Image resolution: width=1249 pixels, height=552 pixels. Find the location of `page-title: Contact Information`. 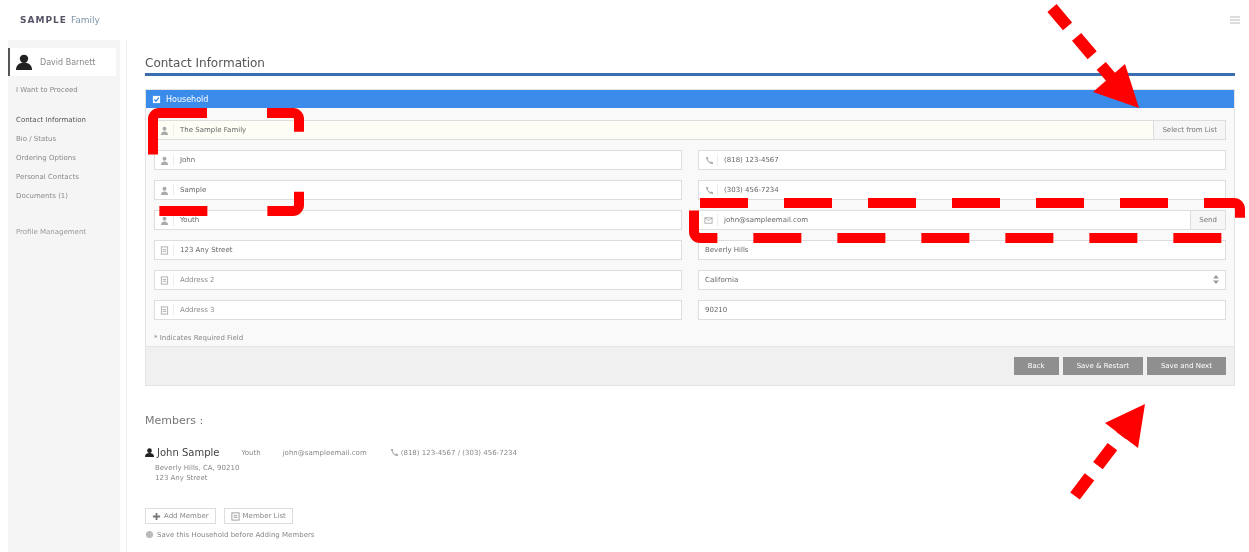

page-title: Contact Information is located at coordinates (690, 66).